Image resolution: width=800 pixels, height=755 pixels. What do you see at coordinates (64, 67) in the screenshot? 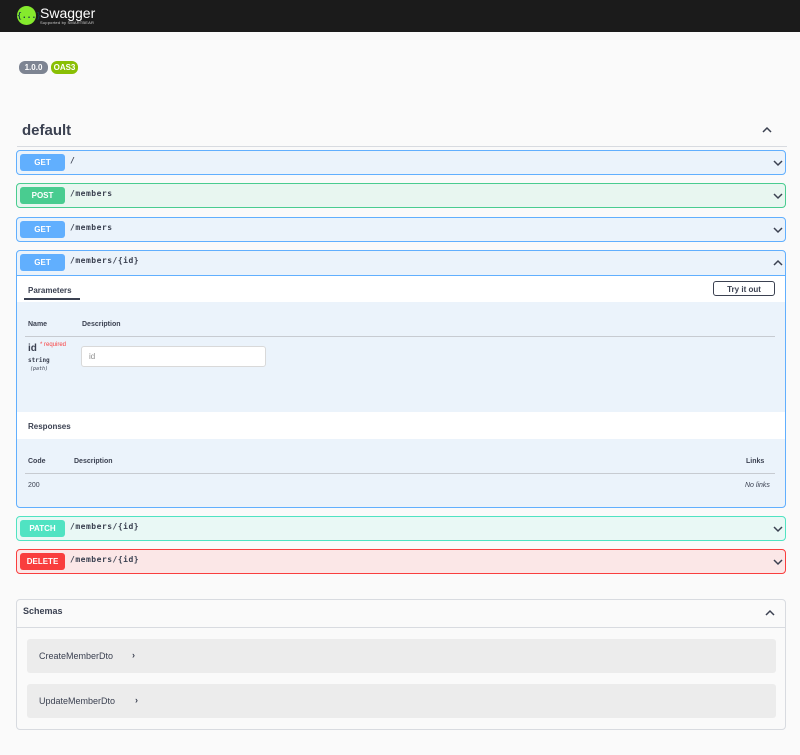
I see `oas-badge: OAS3` at bounding box center [64, 67].